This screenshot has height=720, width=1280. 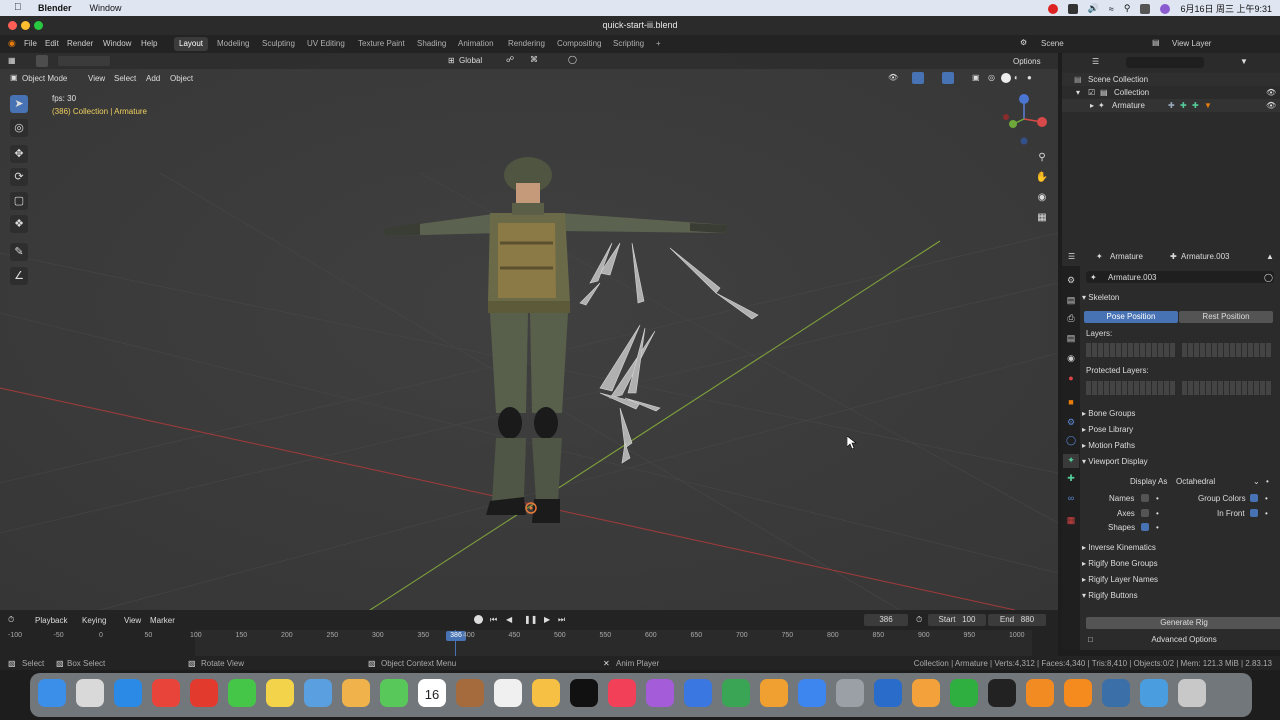 I want to click on axes-checkbox, so click(x=1145, y=513).